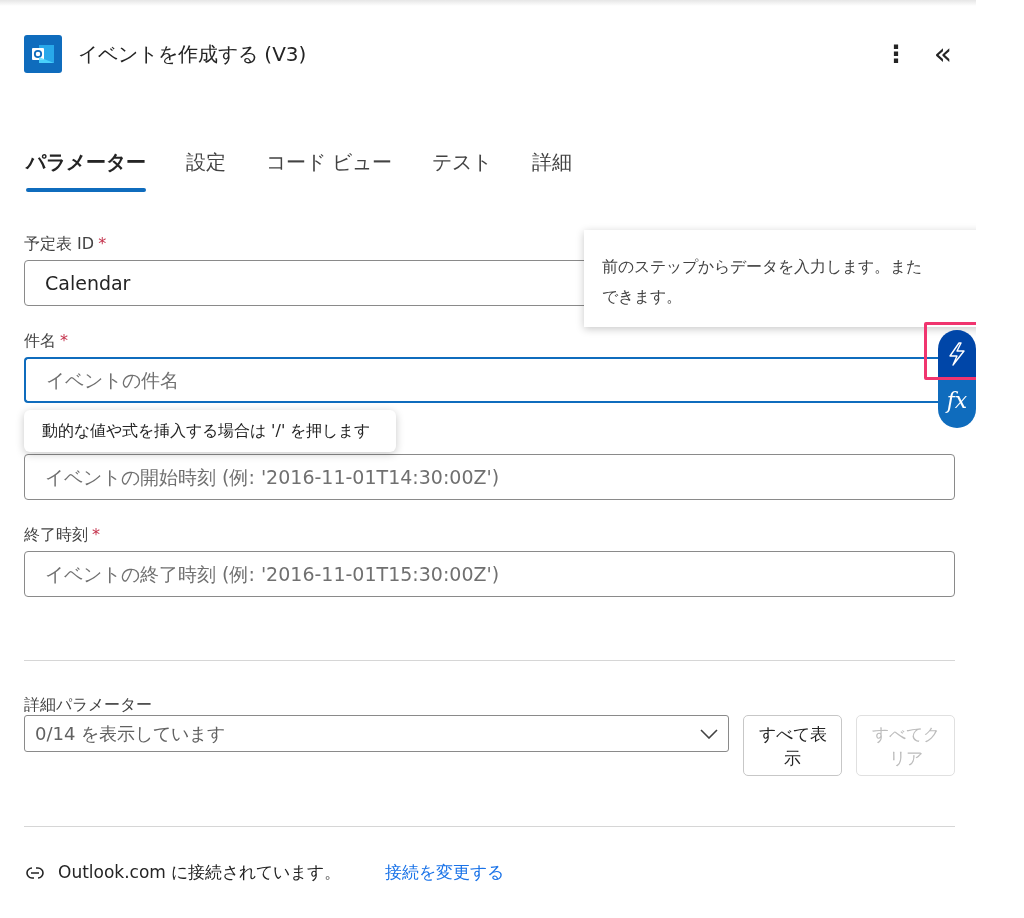 The height and width of the screenshot is (918, 1024). I want to click on field-label: 件名, so click(40, 341).